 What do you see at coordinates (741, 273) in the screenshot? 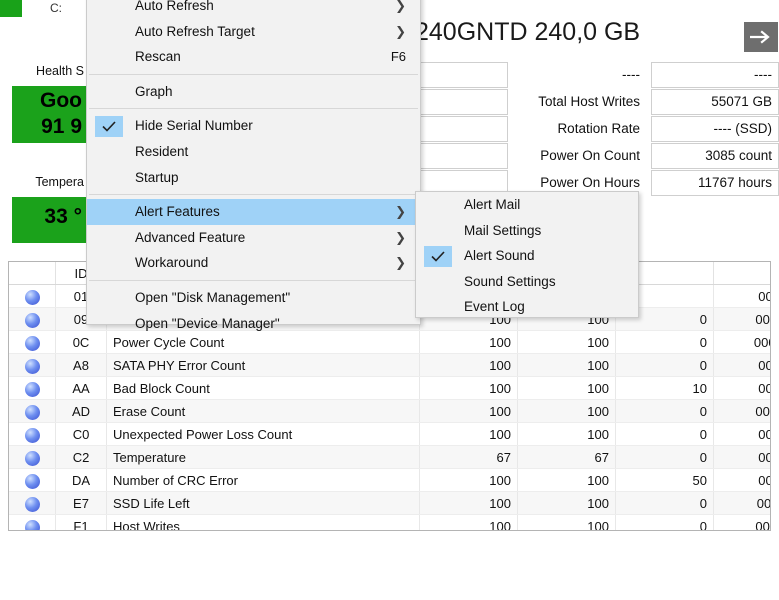
I see `col-raw: Raw Values` at bounding box center [741, 273].